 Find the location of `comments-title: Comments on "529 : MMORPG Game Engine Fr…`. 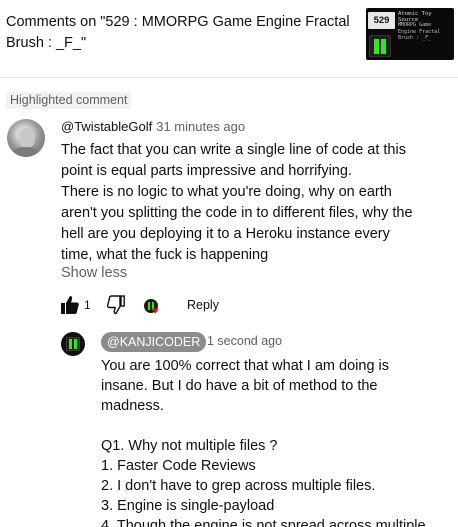

comments-title: Comments on "529 : MMORPG Game Engine Fr… is located at coordinates (178, 32).